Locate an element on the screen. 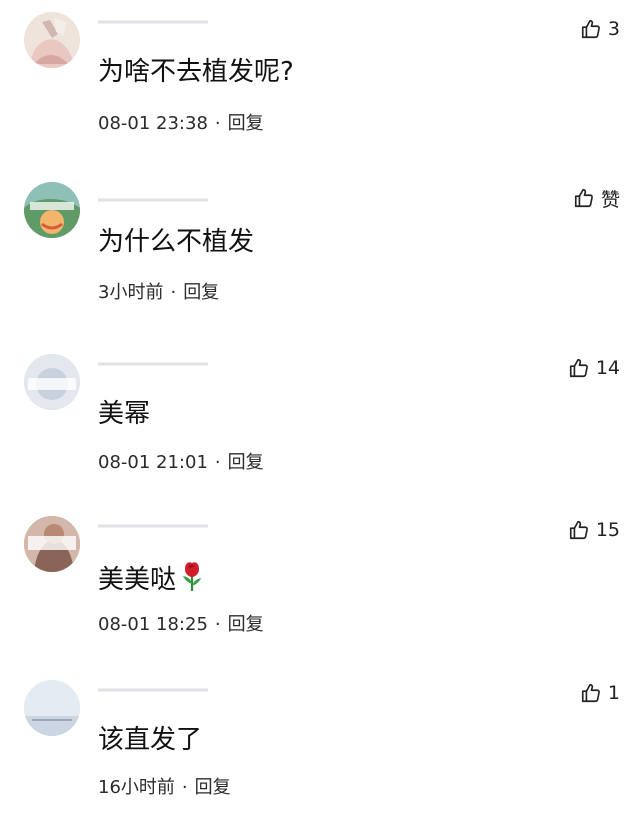 Image resolution: width=640 pixels, height=831 pixels. comment-text: 为什么不植发 is located at coordinates (176, 242).